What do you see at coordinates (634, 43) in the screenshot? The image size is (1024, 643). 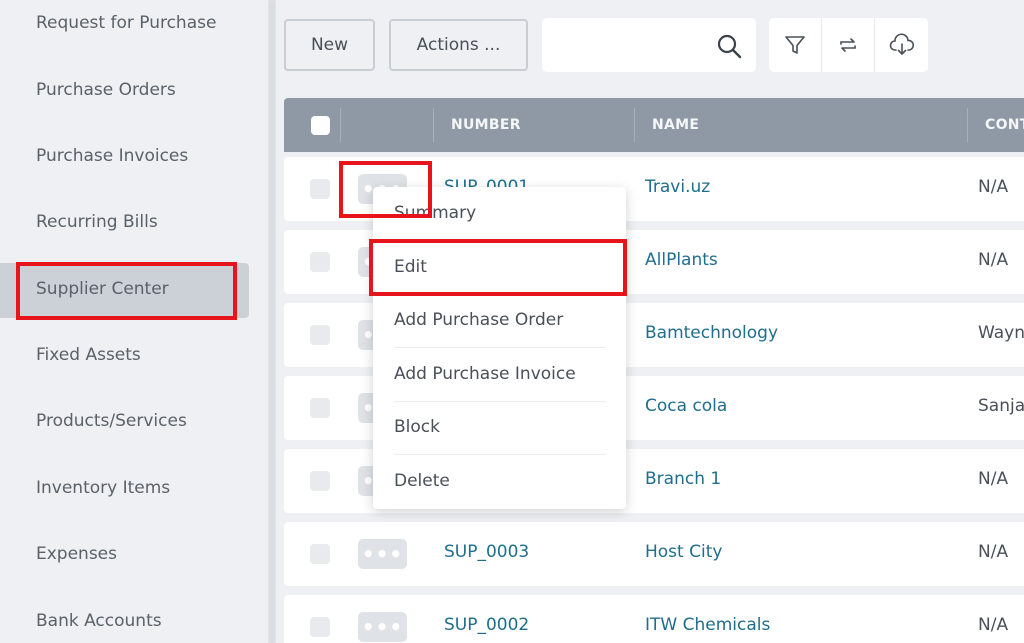 I see `search-input` at bounding box center [634, 43].